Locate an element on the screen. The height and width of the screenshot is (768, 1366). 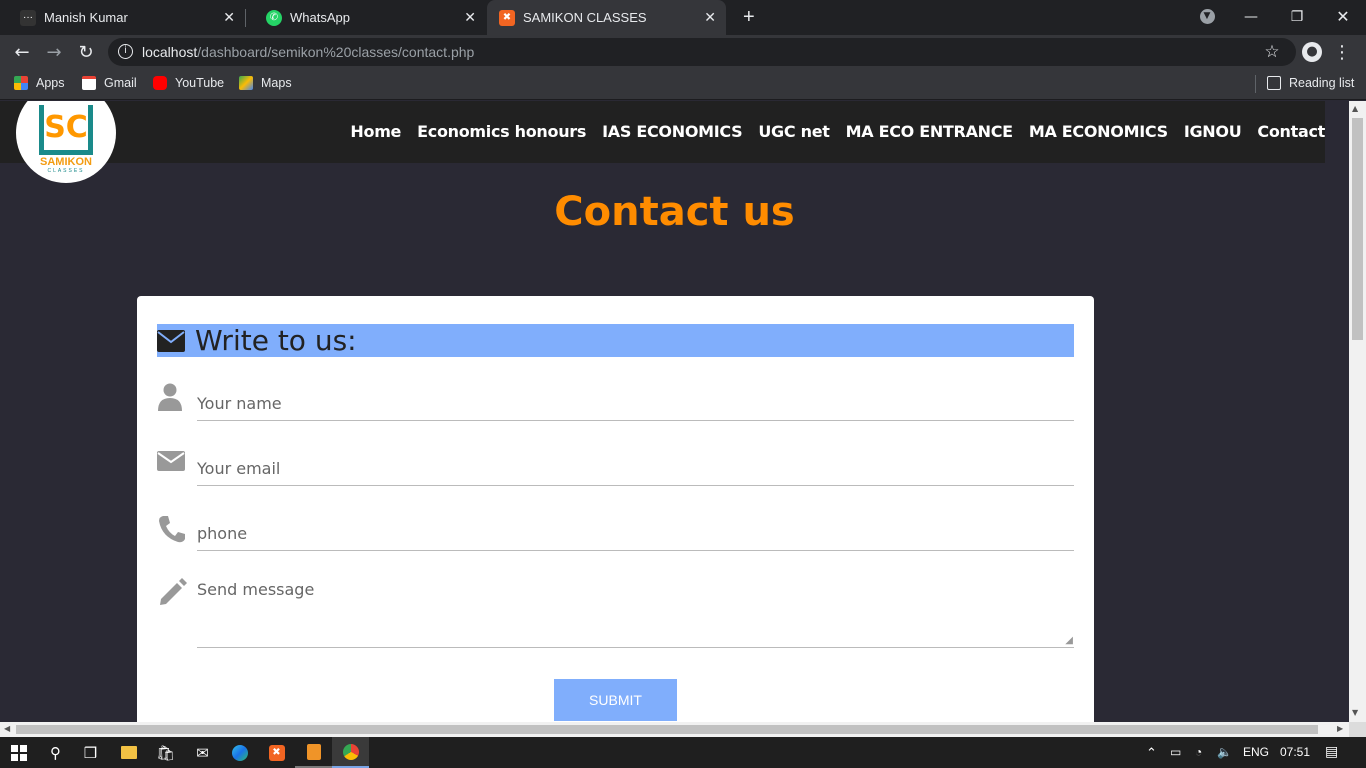
language-indicator: ENG is located at coordinates (1256, 752).